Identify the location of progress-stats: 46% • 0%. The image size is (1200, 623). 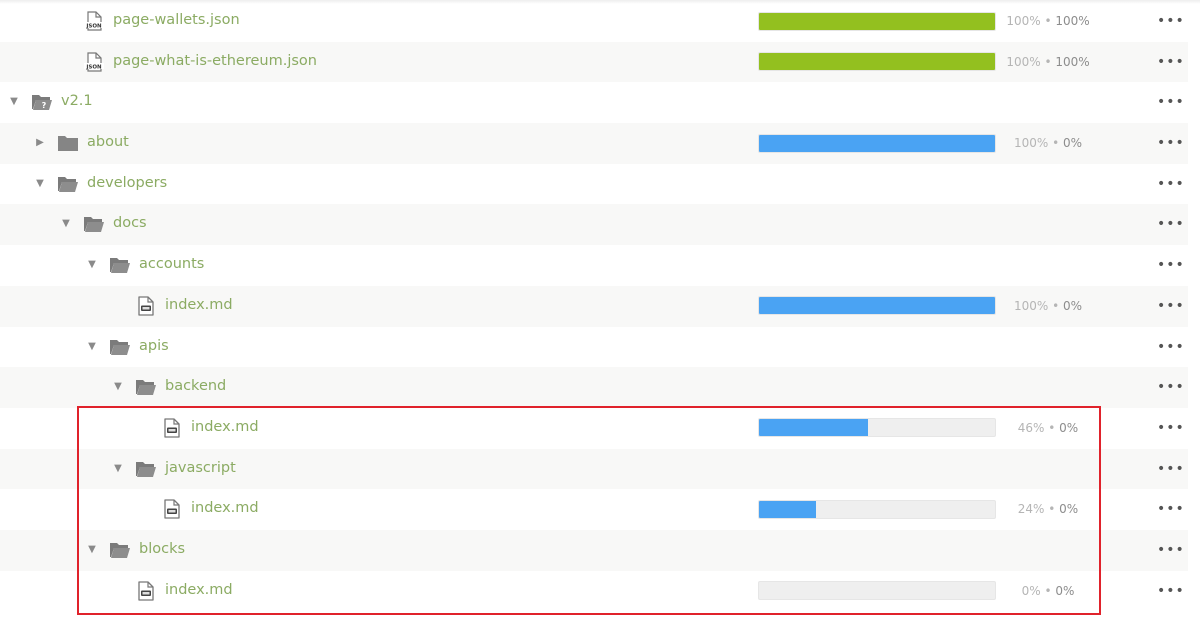
(1048, 428).